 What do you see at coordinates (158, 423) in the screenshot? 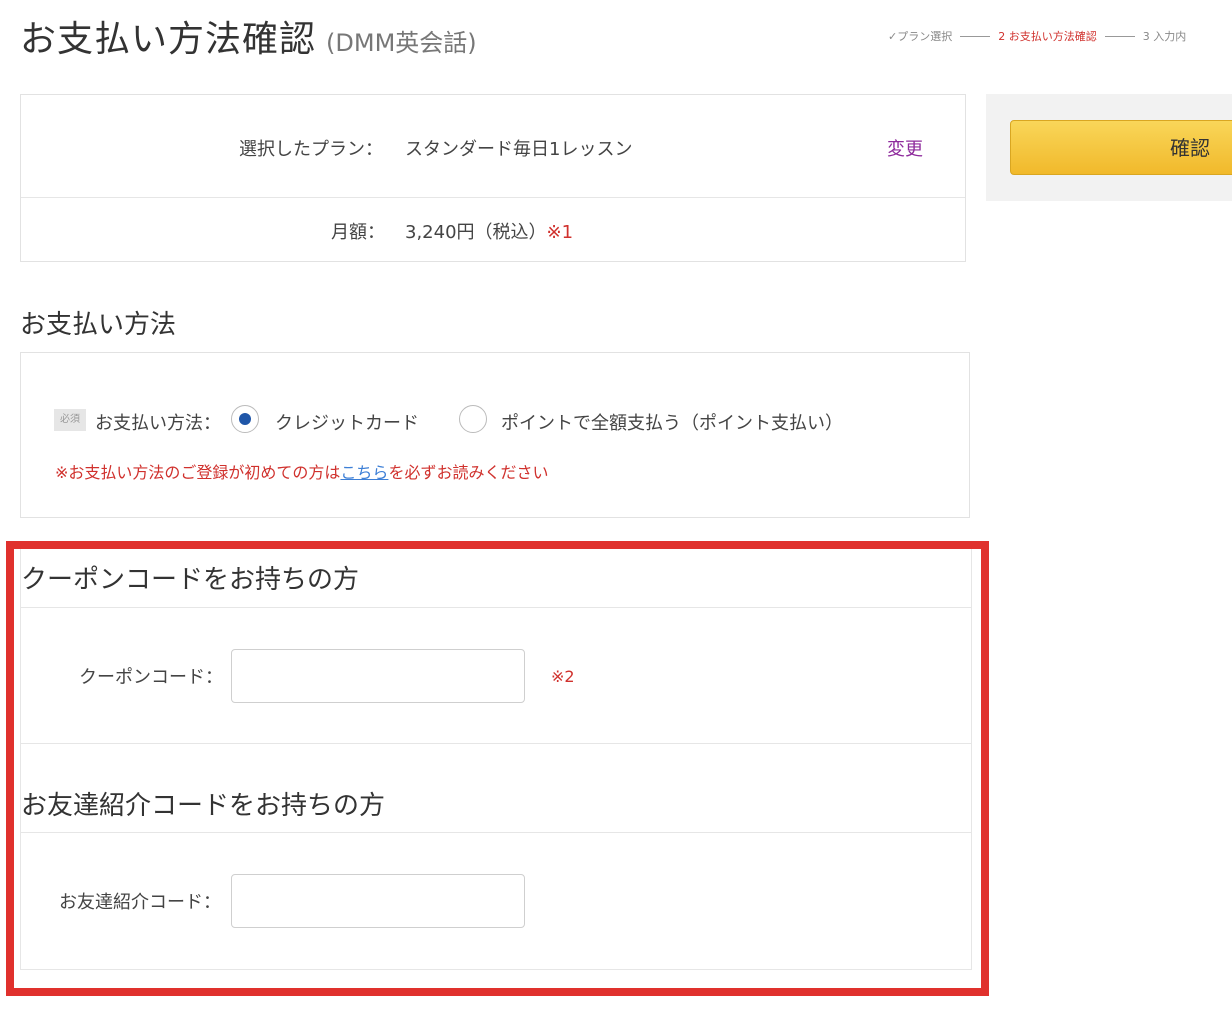
I see `payment-method-label: お支払い方法：` at bounding box center [158, 423].